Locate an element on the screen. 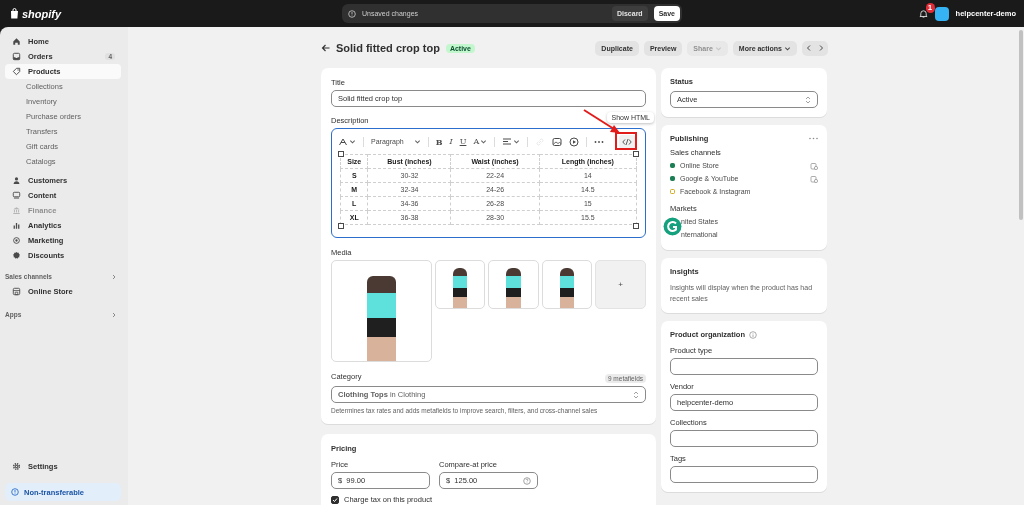  shopping-bag-logo-icon is located at coordinates (14, 13).